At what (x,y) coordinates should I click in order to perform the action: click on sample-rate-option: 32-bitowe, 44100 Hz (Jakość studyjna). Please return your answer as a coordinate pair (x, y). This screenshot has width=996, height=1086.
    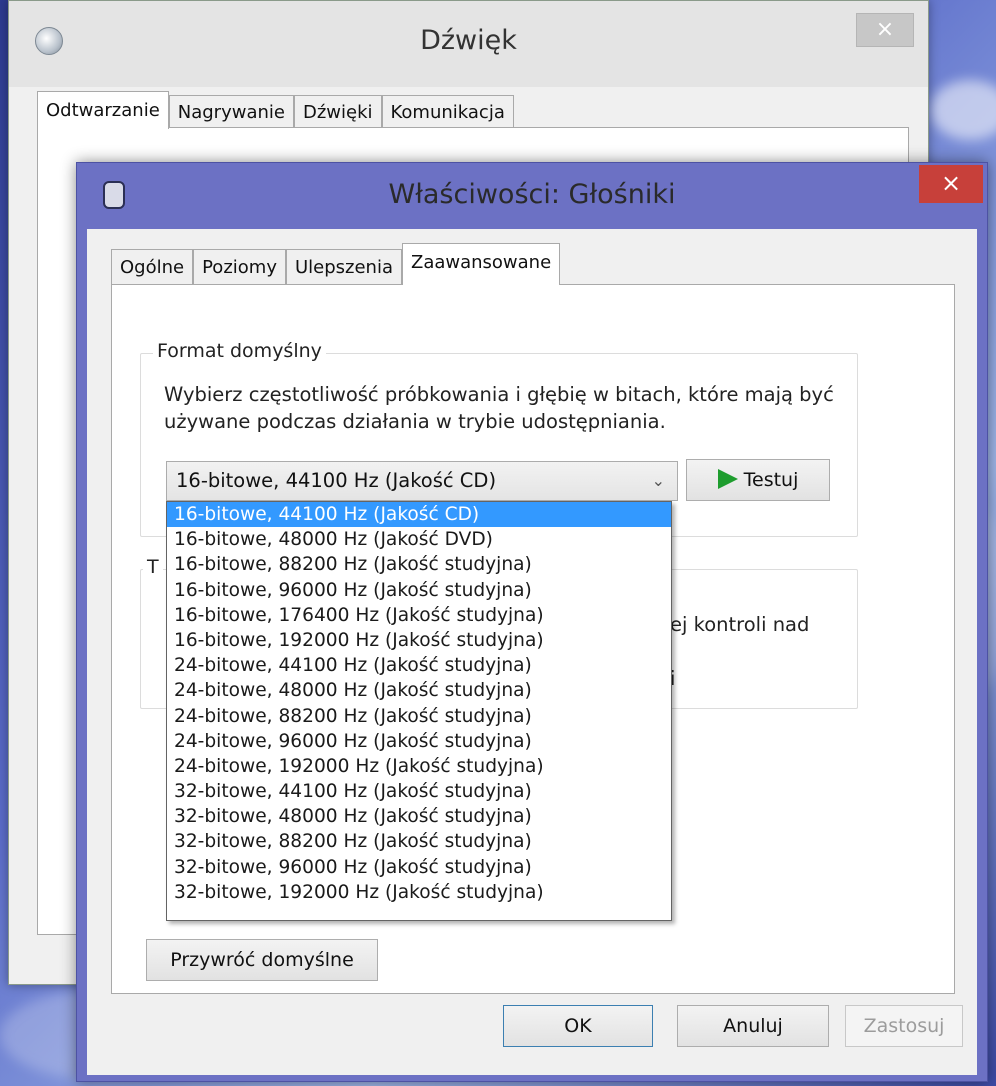
    Looking at the image, I should click on (419, 791).